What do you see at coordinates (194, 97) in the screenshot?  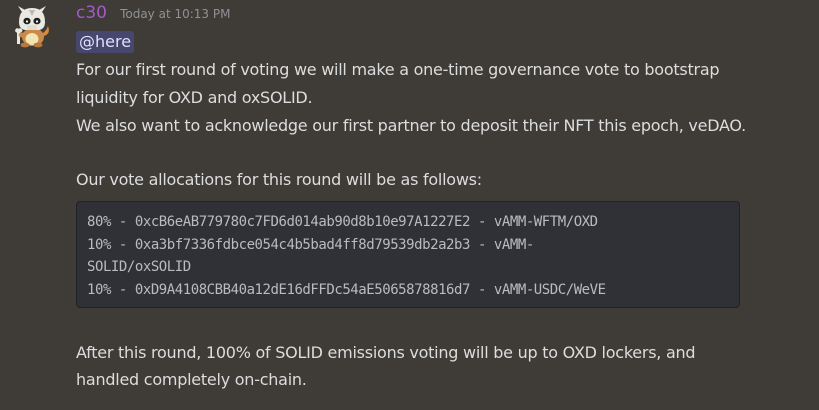 I see `message-line: liquidity for OXD and oxSOLID.` at bounding box center [194, 97].